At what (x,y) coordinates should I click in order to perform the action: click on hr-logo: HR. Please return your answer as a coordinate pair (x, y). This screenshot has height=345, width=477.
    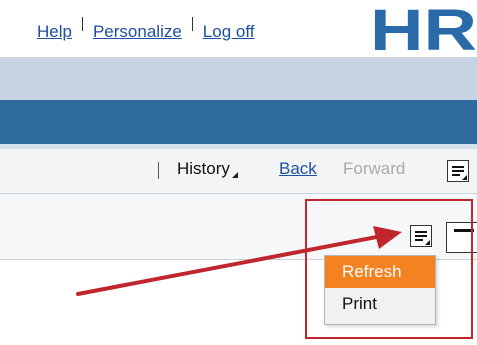
    Looking at the image, I should click on (423, 31).